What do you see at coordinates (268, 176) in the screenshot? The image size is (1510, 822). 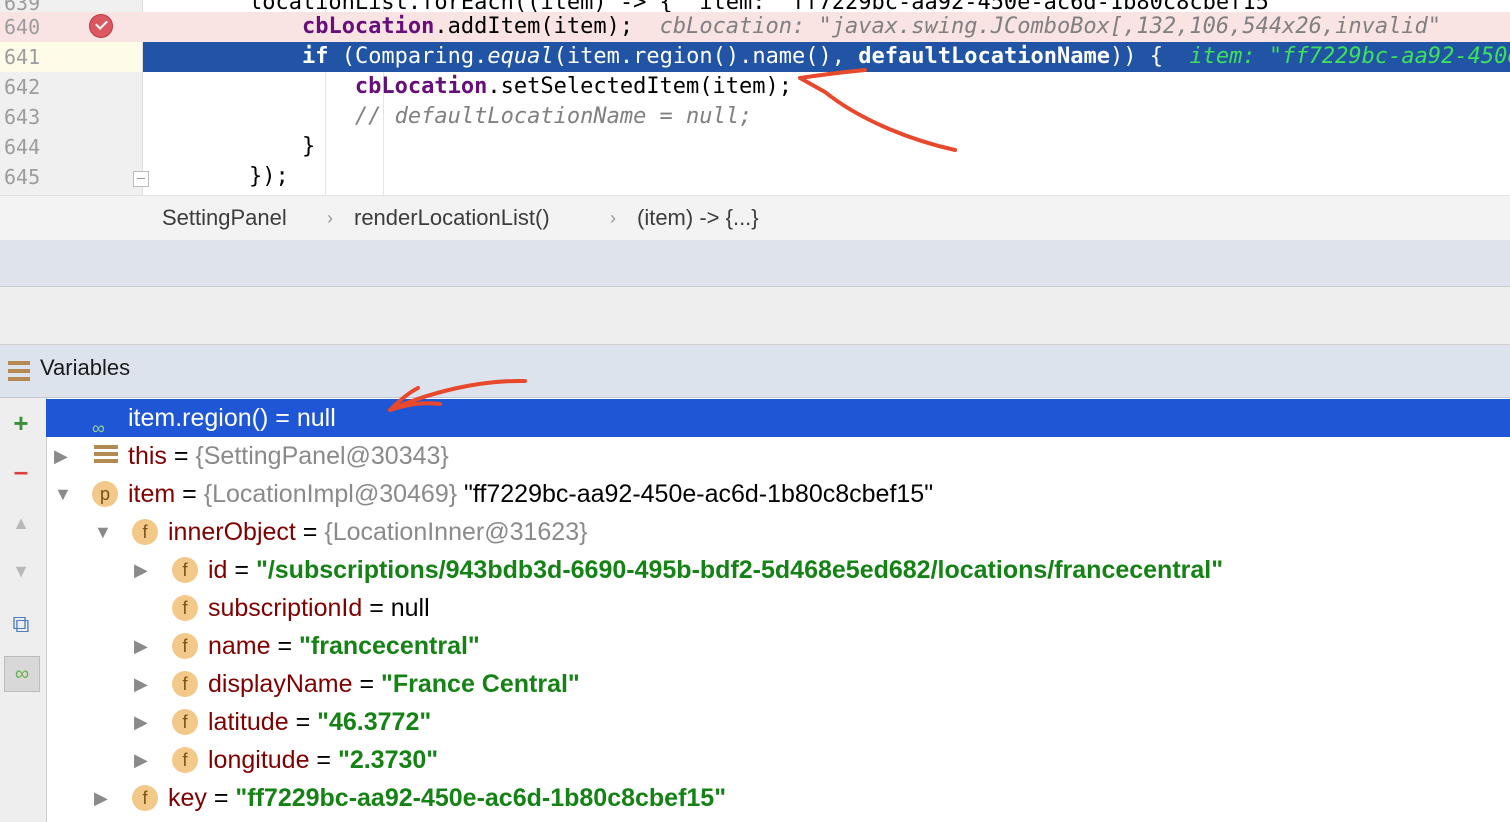 I see `code-token: });` at bounding box center [268, 176].